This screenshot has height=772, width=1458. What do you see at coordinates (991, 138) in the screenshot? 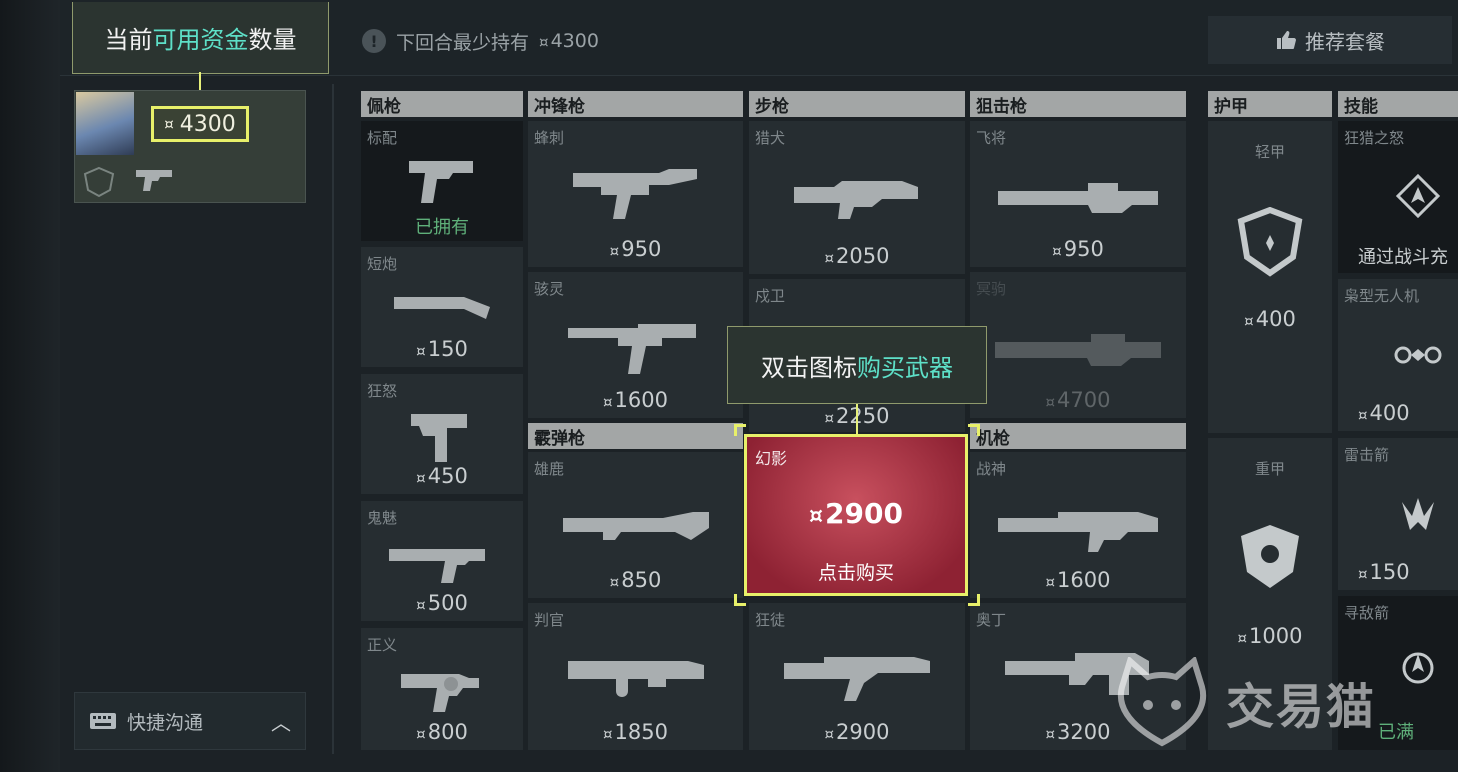
I see `weapon-name: 飞将` at bounding box center [991, 138].